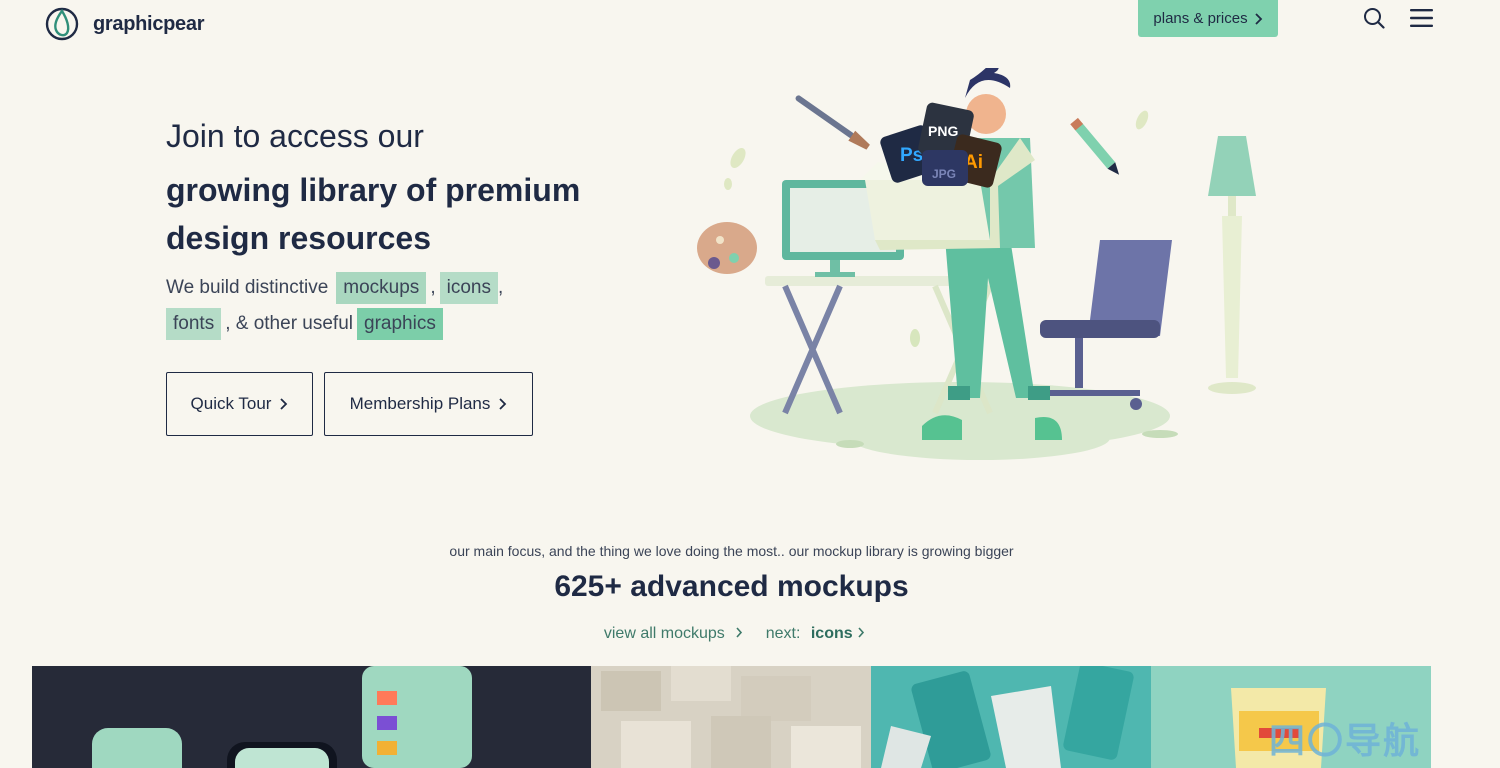  What do you see at coordinates (62, 24) in the screenshot?
I see `logo-icon` at bounding box center [62, 24].